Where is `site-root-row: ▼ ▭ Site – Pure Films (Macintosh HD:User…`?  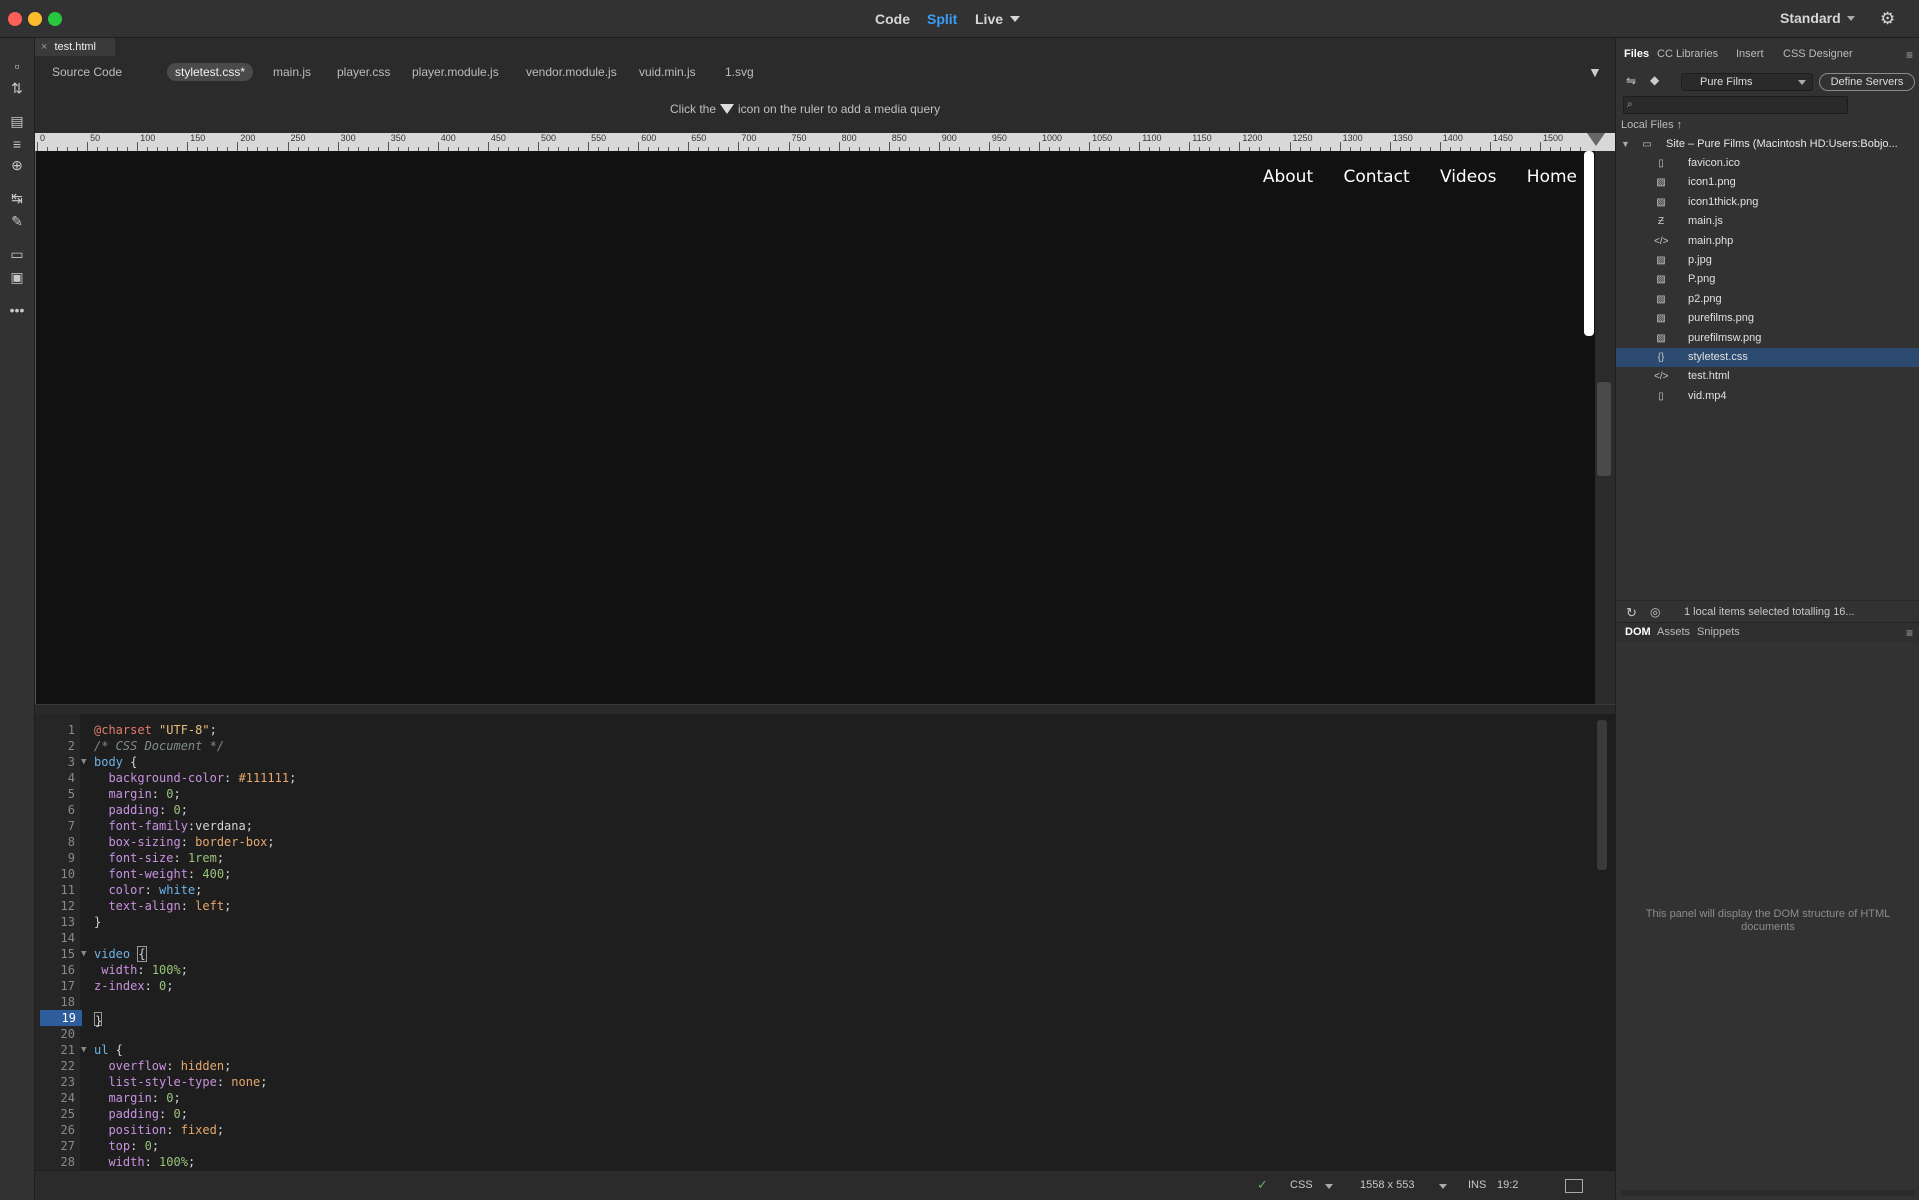
site-root-row: ▼ ▭ Site – Pure Films (Macintosh HD:User… is located at coordinates (1767, 144).